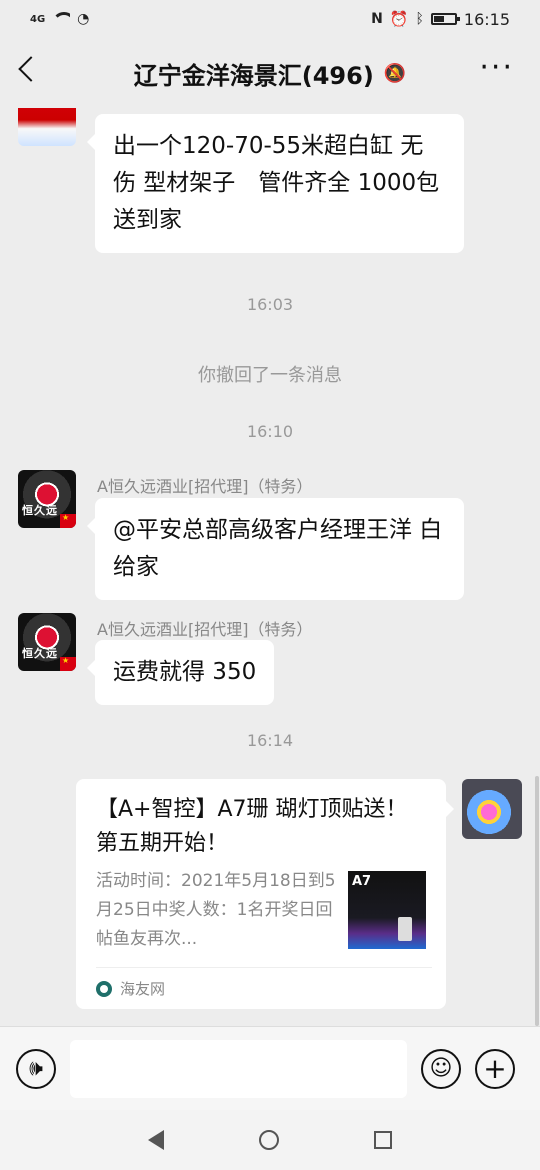 The image size is (540, 1170). Describe the element at coordinates (104, 988) in the screenshot. I see `source-logo-icon` at that location.